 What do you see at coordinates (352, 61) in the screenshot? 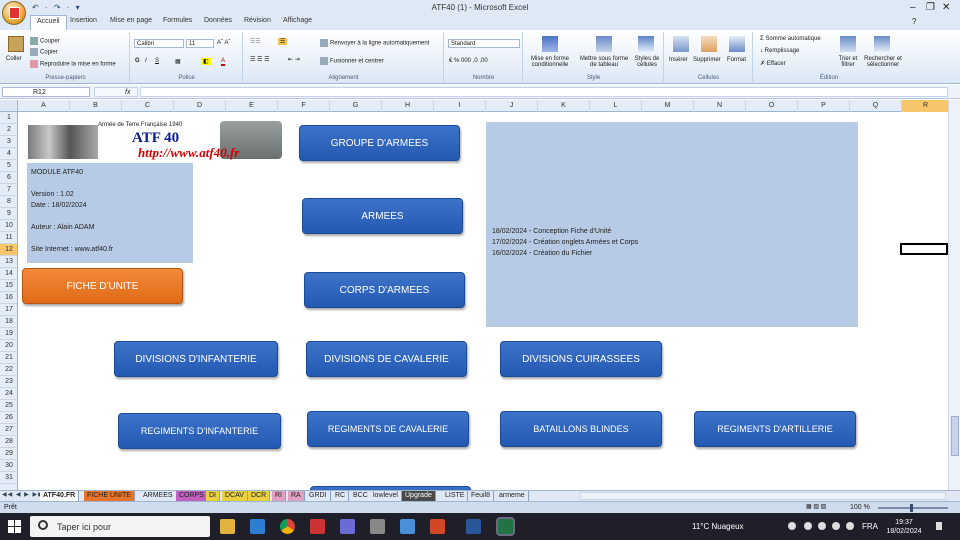
I see `merge-center-button: Fusionner et centrer` at bounding box center [352, 61].